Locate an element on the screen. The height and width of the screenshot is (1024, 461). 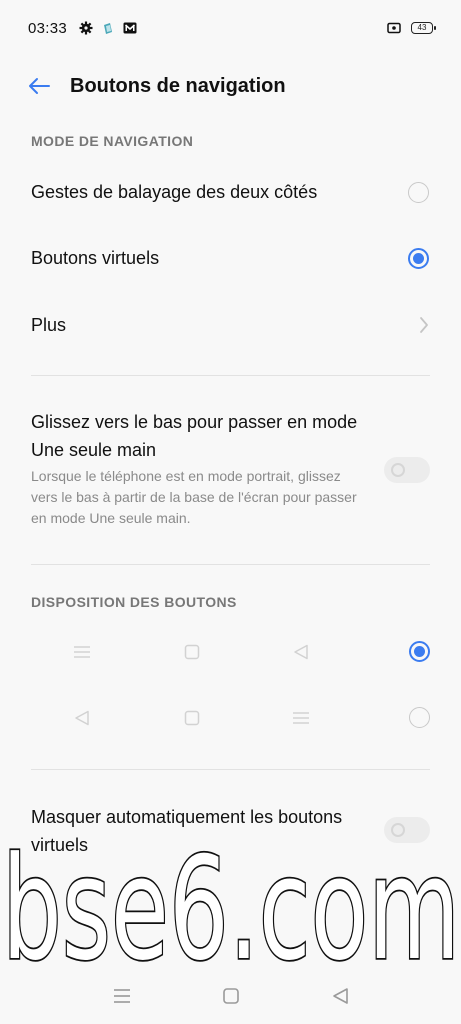
back-button is located at coordinates (39, 86).